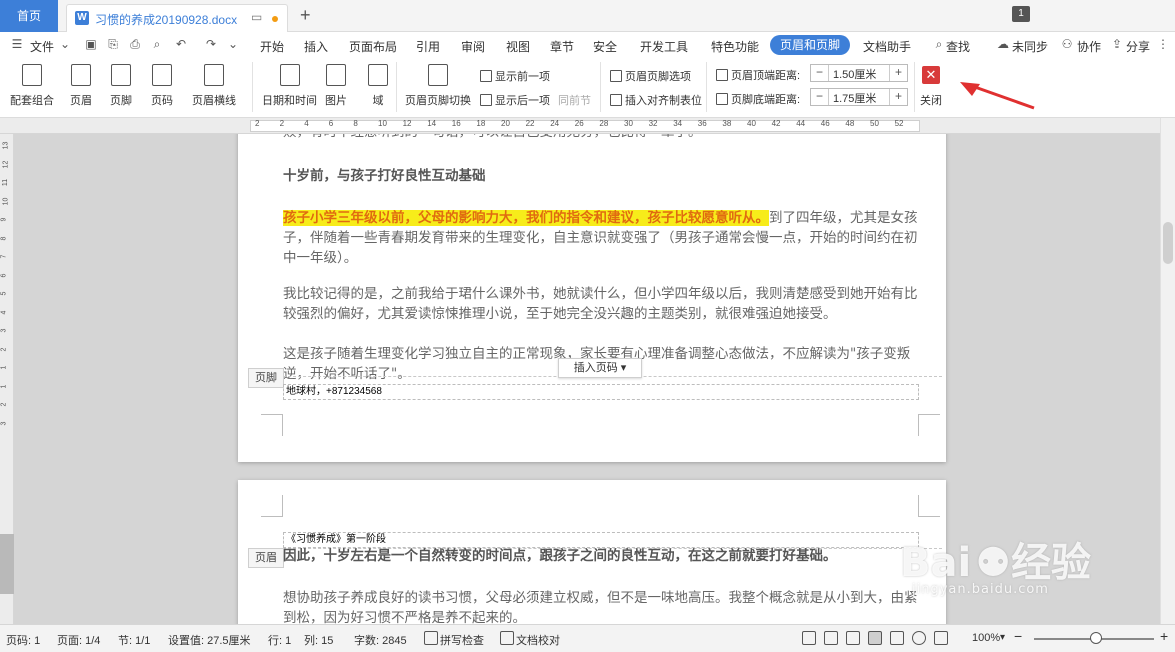 Image resolution: width=1175 pixels, height=652 pixels. I want to click on close-header-footer-button: ✕, so click(931, 75).